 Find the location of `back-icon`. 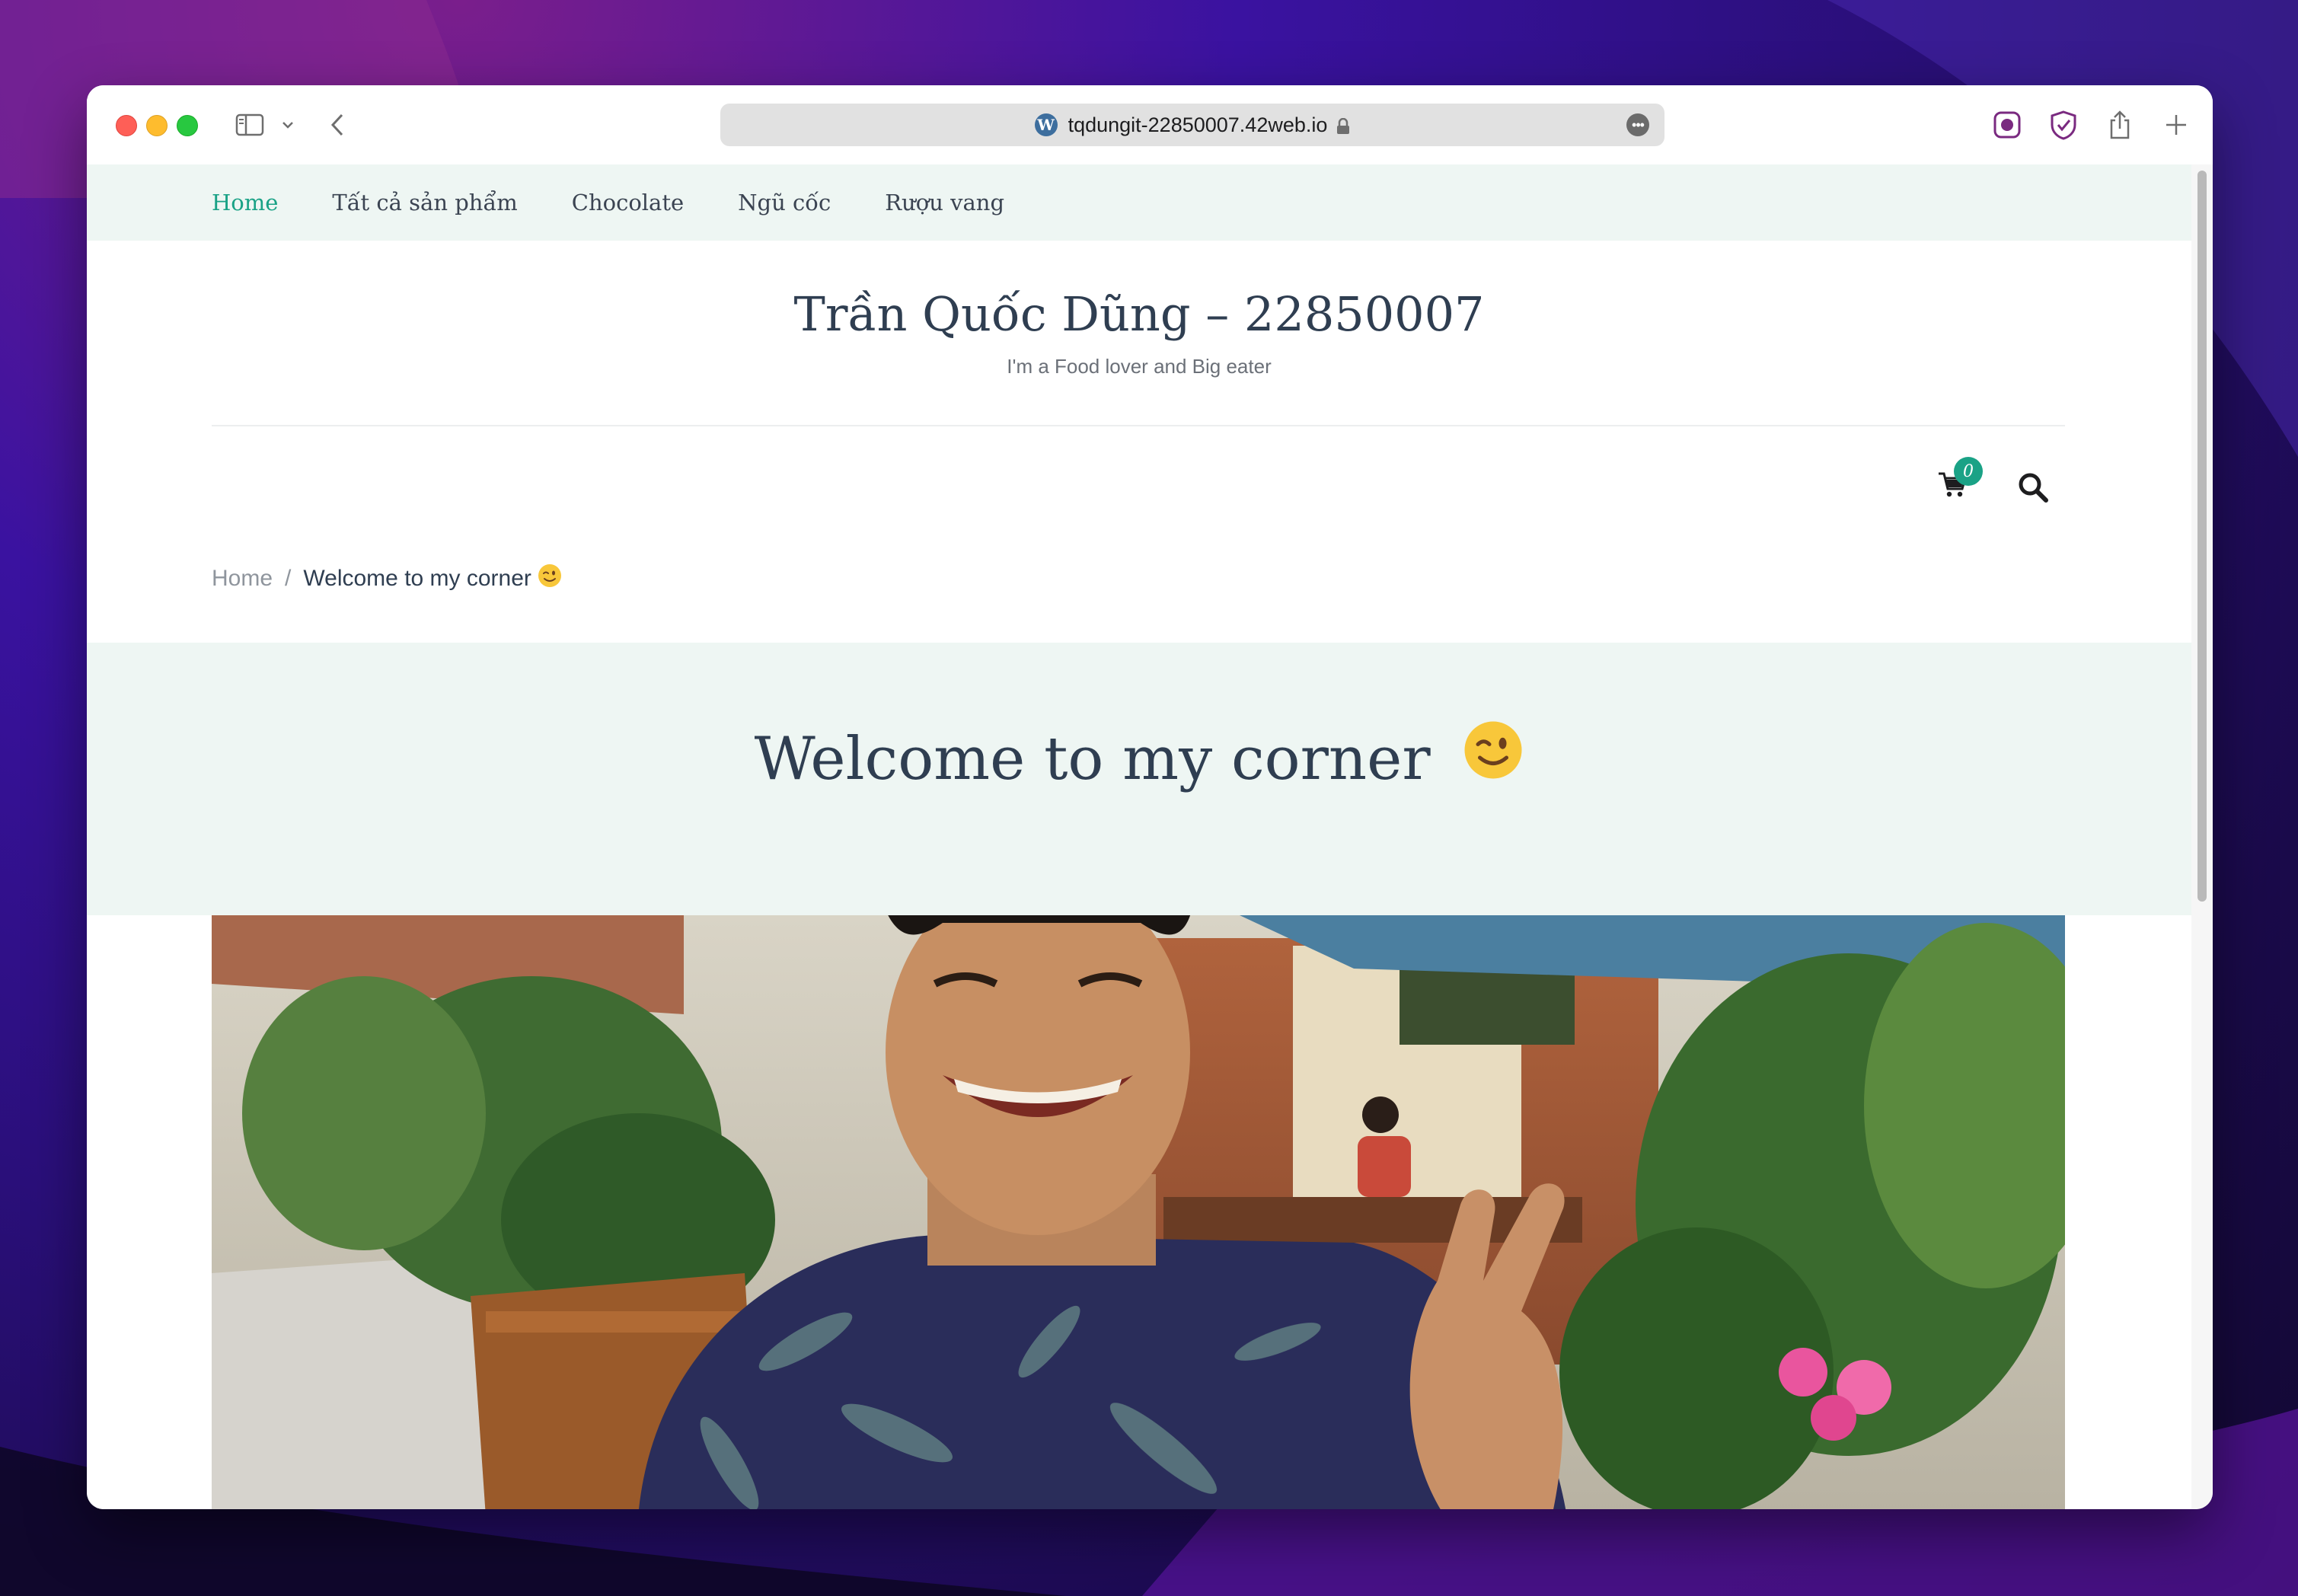

back-icon is located at coordinates (337, 125).